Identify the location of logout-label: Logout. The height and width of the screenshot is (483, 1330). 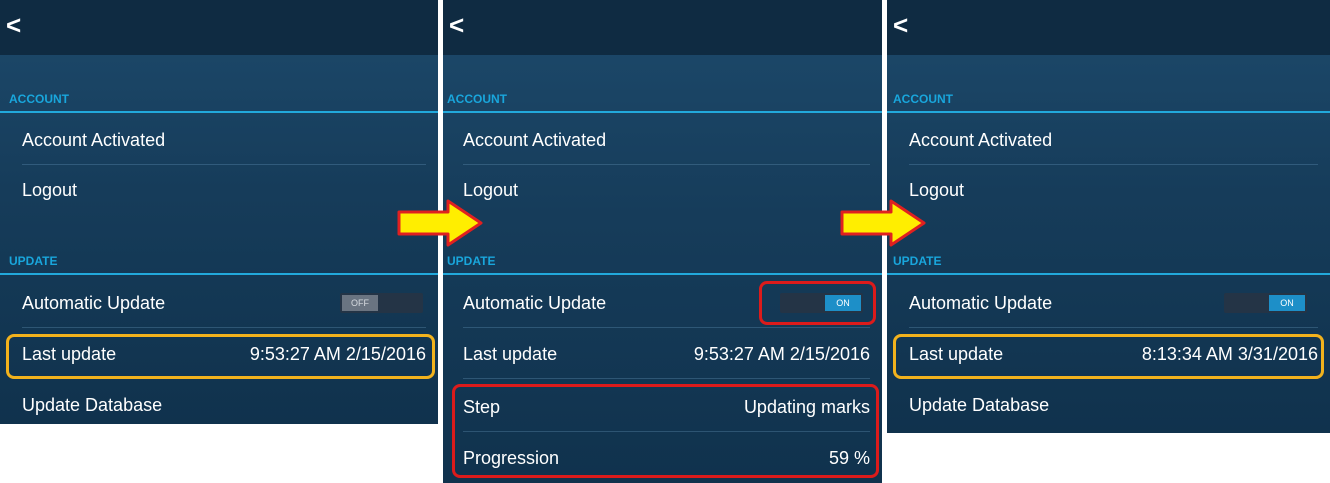
(50, 190).